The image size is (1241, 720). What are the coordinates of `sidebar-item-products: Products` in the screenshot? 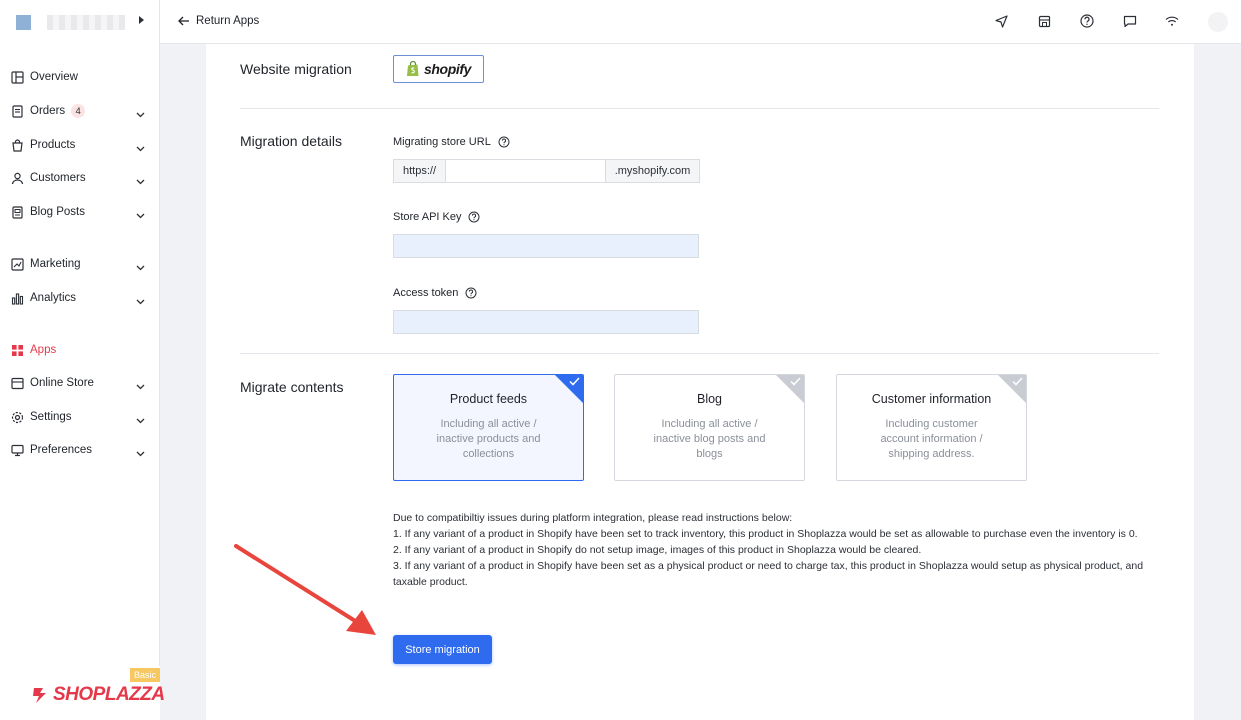 It's located at (80, 145).